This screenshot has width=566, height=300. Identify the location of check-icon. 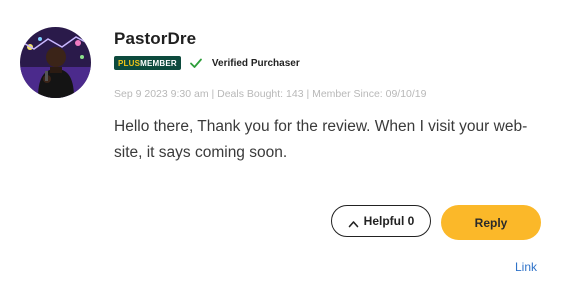
(196, 63).